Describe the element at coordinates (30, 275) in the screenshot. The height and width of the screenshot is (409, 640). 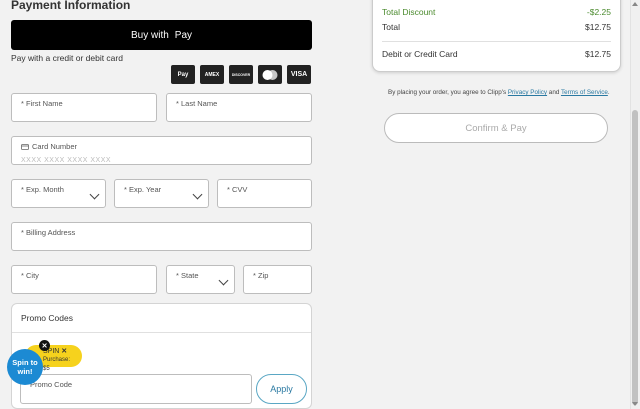
I see `city-label: * City` at that location.